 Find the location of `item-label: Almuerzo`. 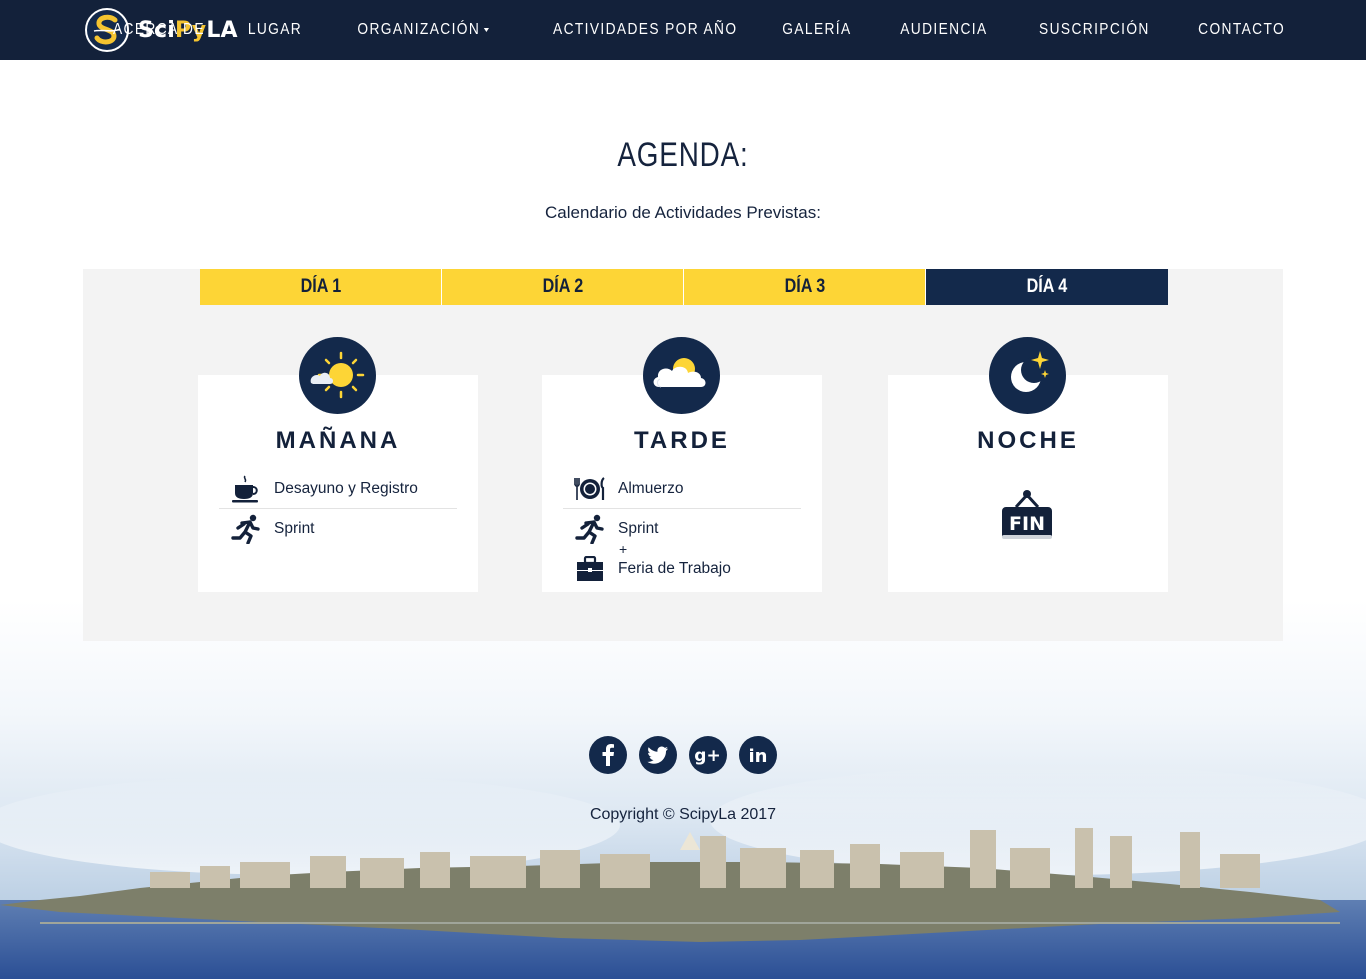

item-label: Almuerzo is located at coordinates (651, 488).